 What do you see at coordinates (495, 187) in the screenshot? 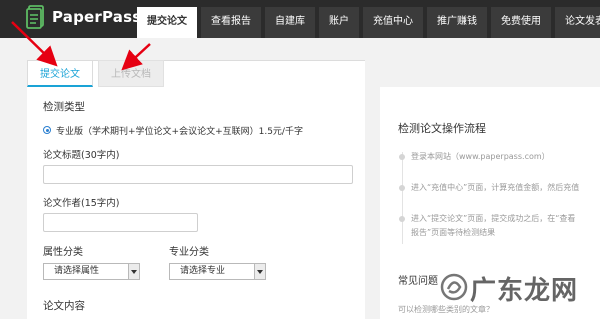
I see `flow-step-2: 进入“充值中心”页面，计算充值金额，然后充值` at bounding box center [495, 187].